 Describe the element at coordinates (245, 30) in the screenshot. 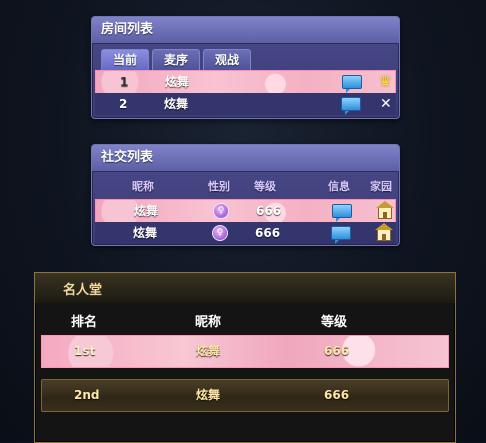

I see `room-list-title: 房间列表` at that location.